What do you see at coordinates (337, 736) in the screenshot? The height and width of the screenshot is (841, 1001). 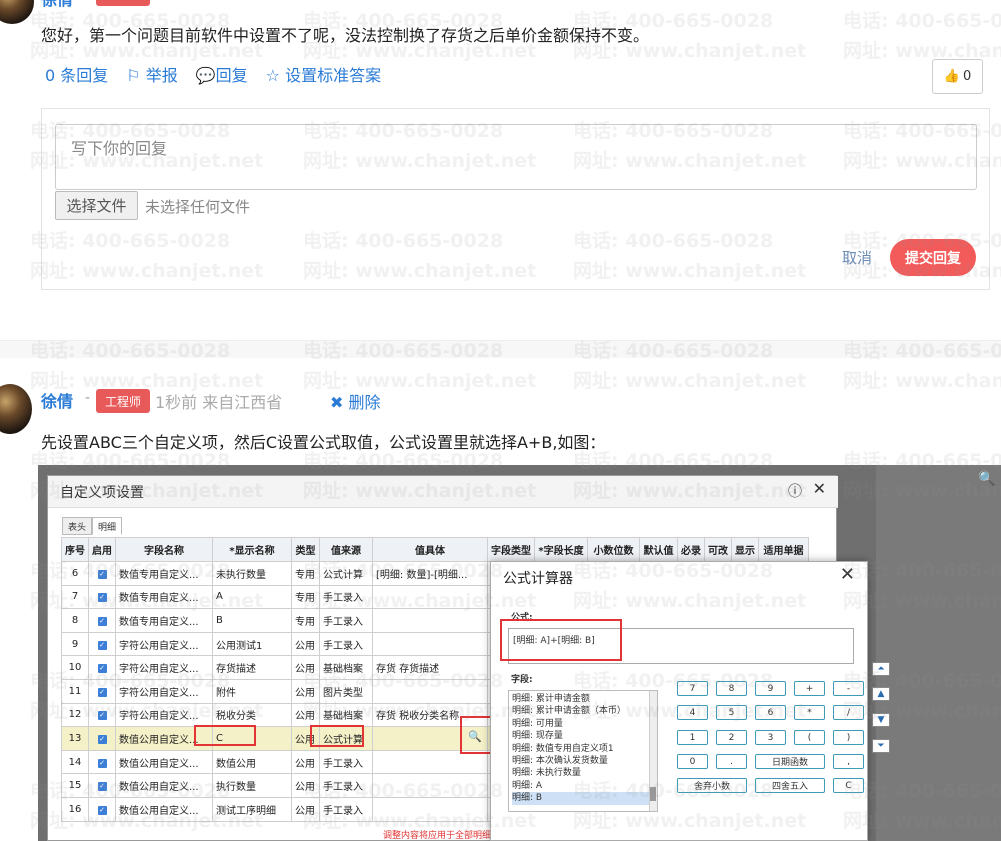 I see `highlight-formula-source` at bounding box center [337, 736].